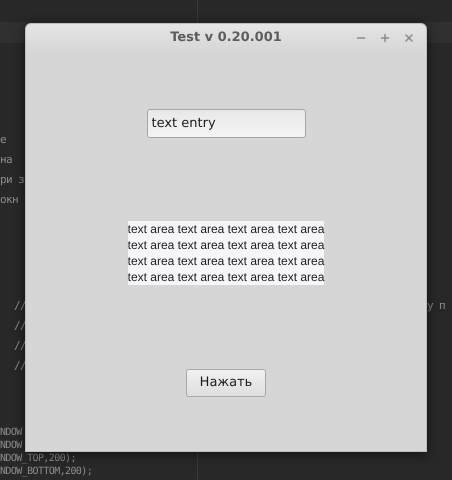 The height and width of the screenshot is (480, 452). What do you see at coordinates (9, 200) in the screenshot?
I see `code-line: окн` at bounding box center [9, 200].